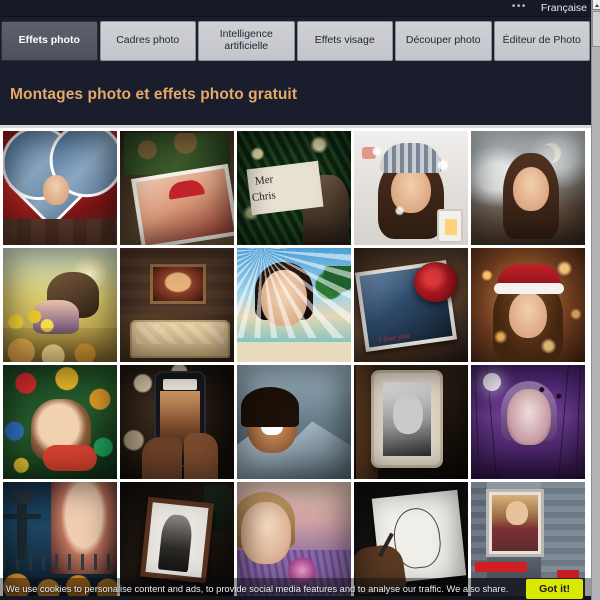 This screenshot has height=600, width=600. I want to click on language-selector: Française, so click(564, 8).